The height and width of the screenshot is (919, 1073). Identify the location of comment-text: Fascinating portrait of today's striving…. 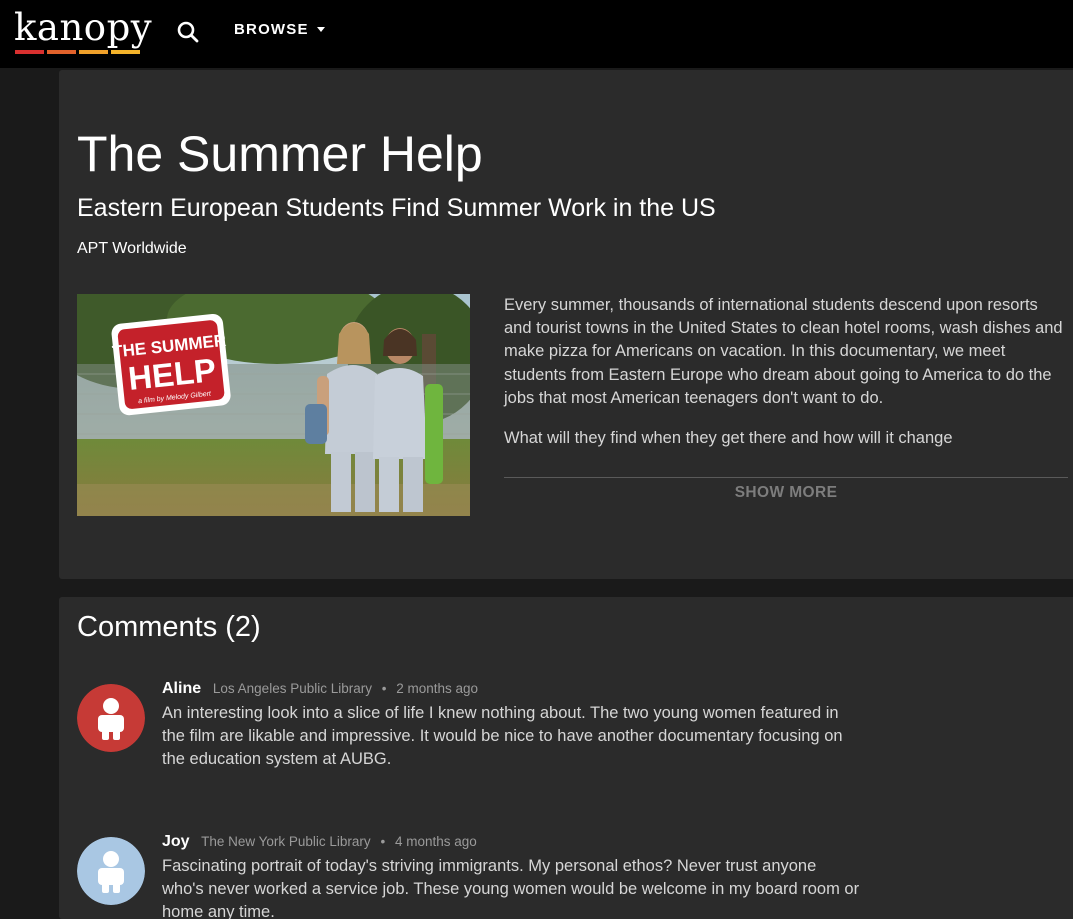
(511, 888).